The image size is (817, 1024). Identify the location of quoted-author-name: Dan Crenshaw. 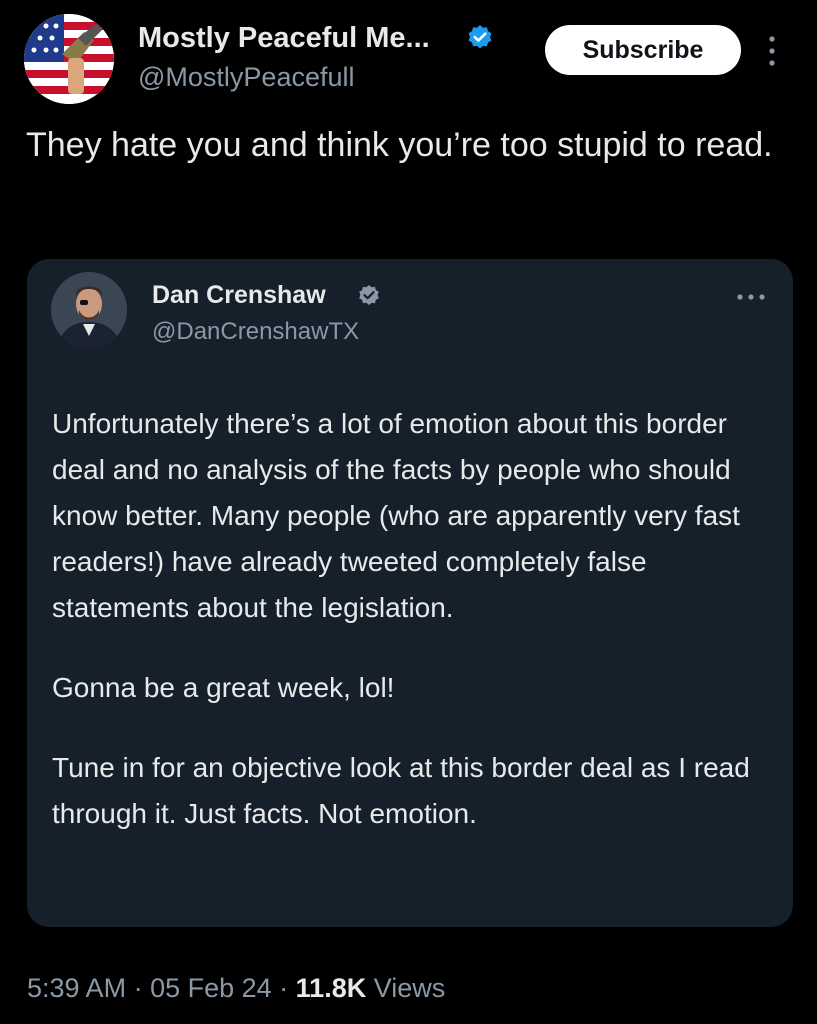
(239, 295).